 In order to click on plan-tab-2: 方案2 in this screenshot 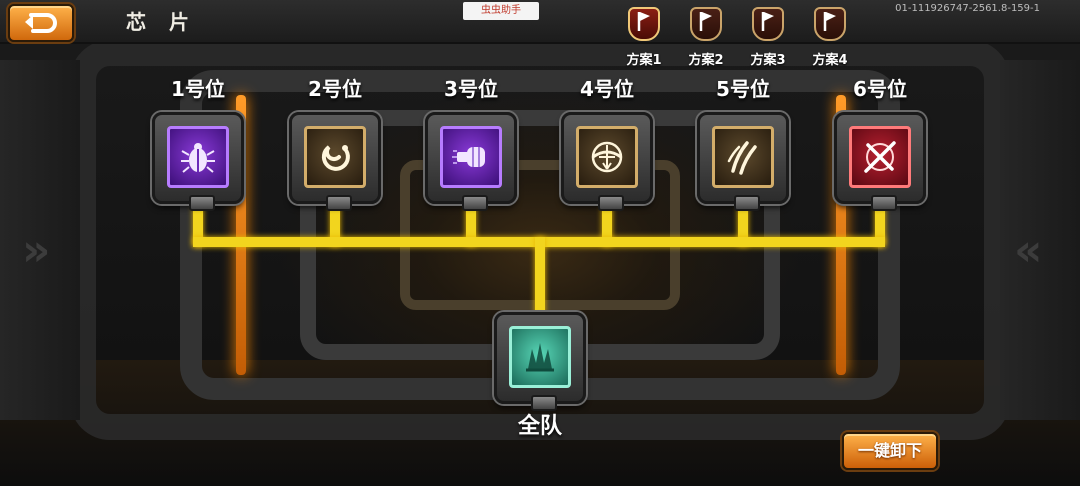, I will do `click(706, 37)`.